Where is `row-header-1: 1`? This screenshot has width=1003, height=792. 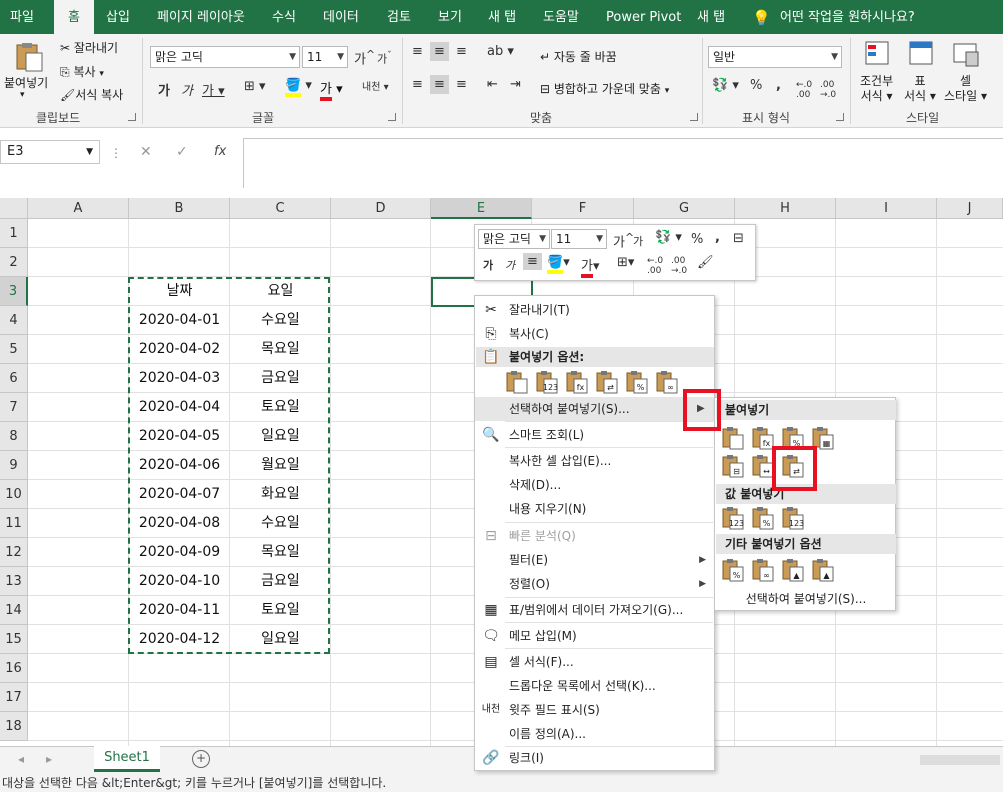
row-header-1: 1 is located at coordinates (14, 233).